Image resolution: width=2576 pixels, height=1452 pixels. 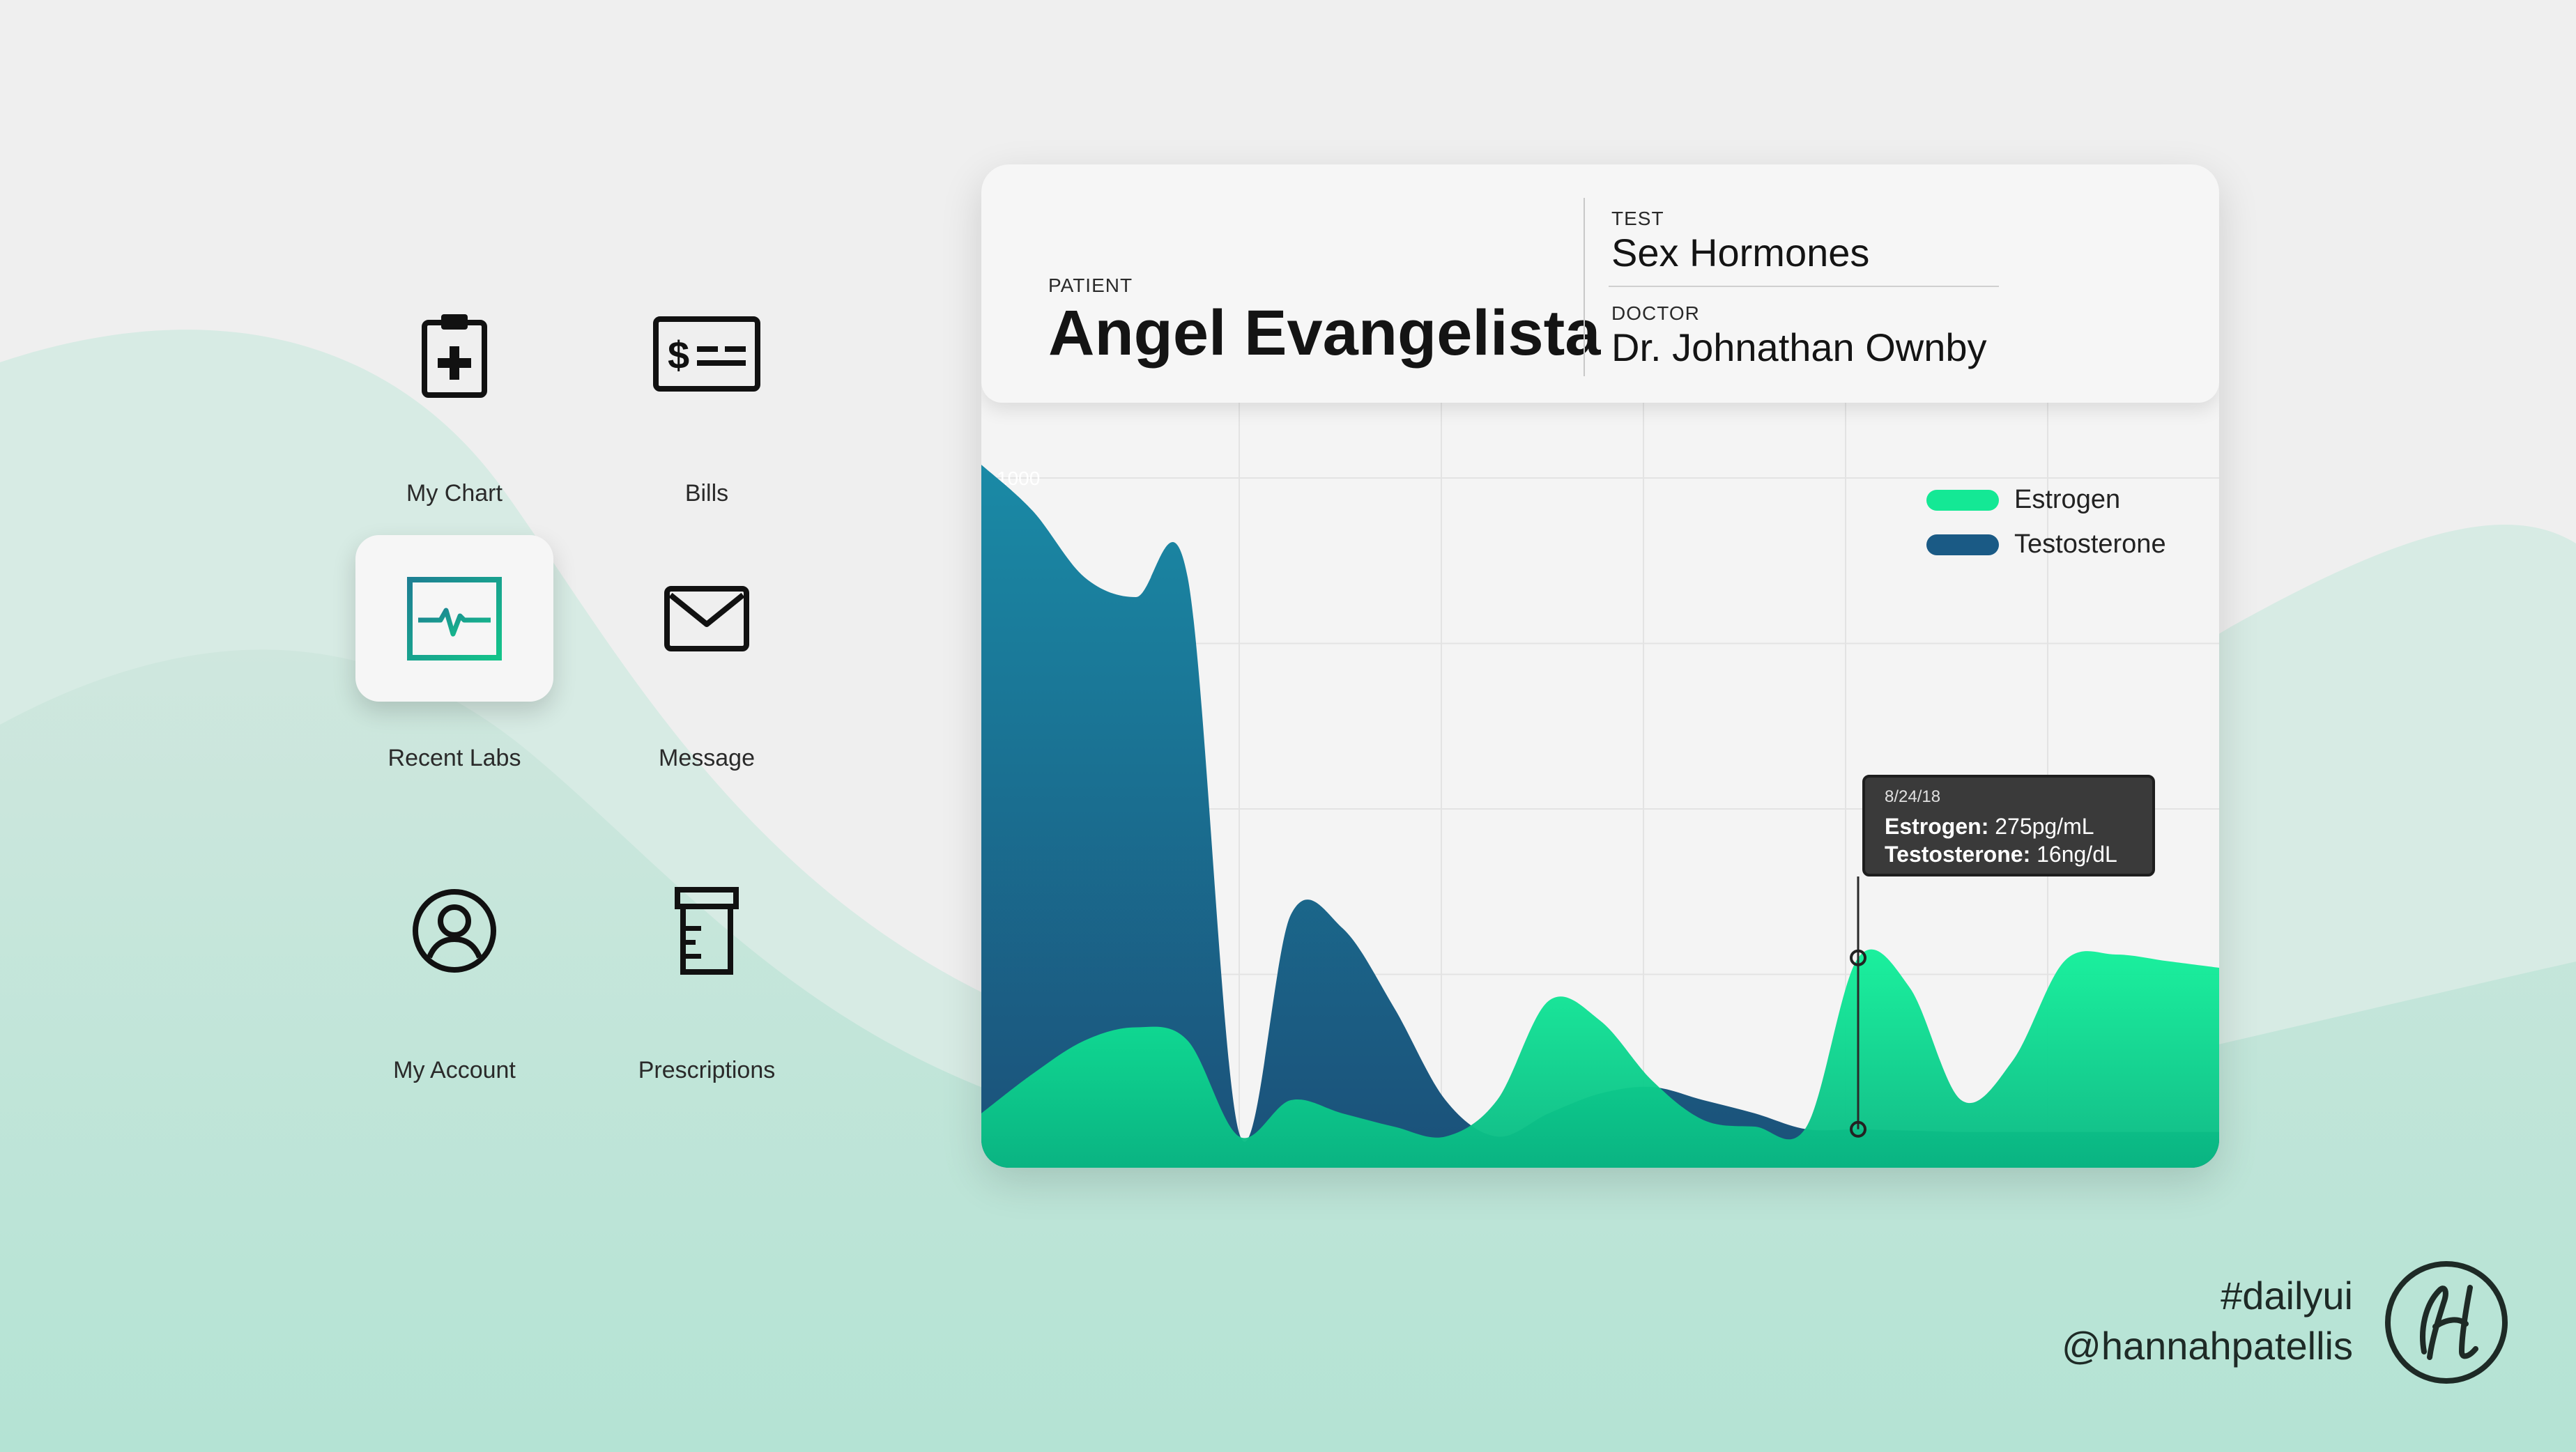 What do you see at coordinates (1913, 796) in the screenshot?
I see `tooltip-date: 8/24/18` at bounding box center [1913, 796].